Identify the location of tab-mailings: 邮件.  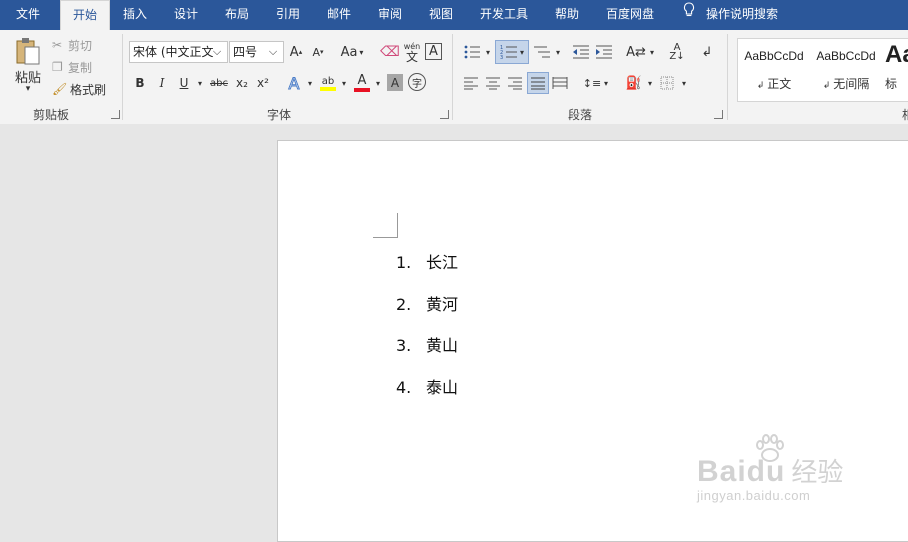
(339, 15).